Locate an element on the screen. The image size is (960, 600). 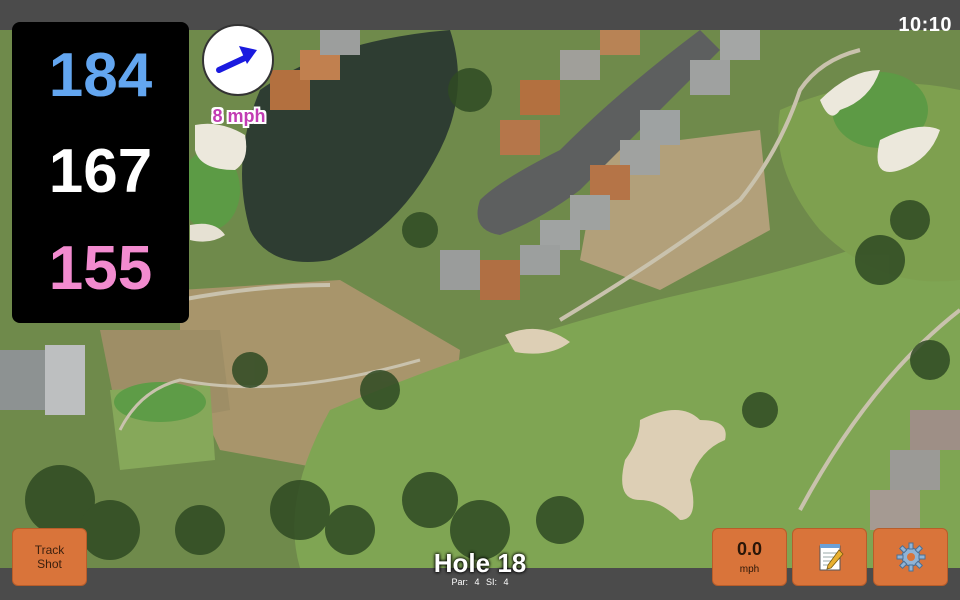
notes-button is located at coordinates (829, 557).